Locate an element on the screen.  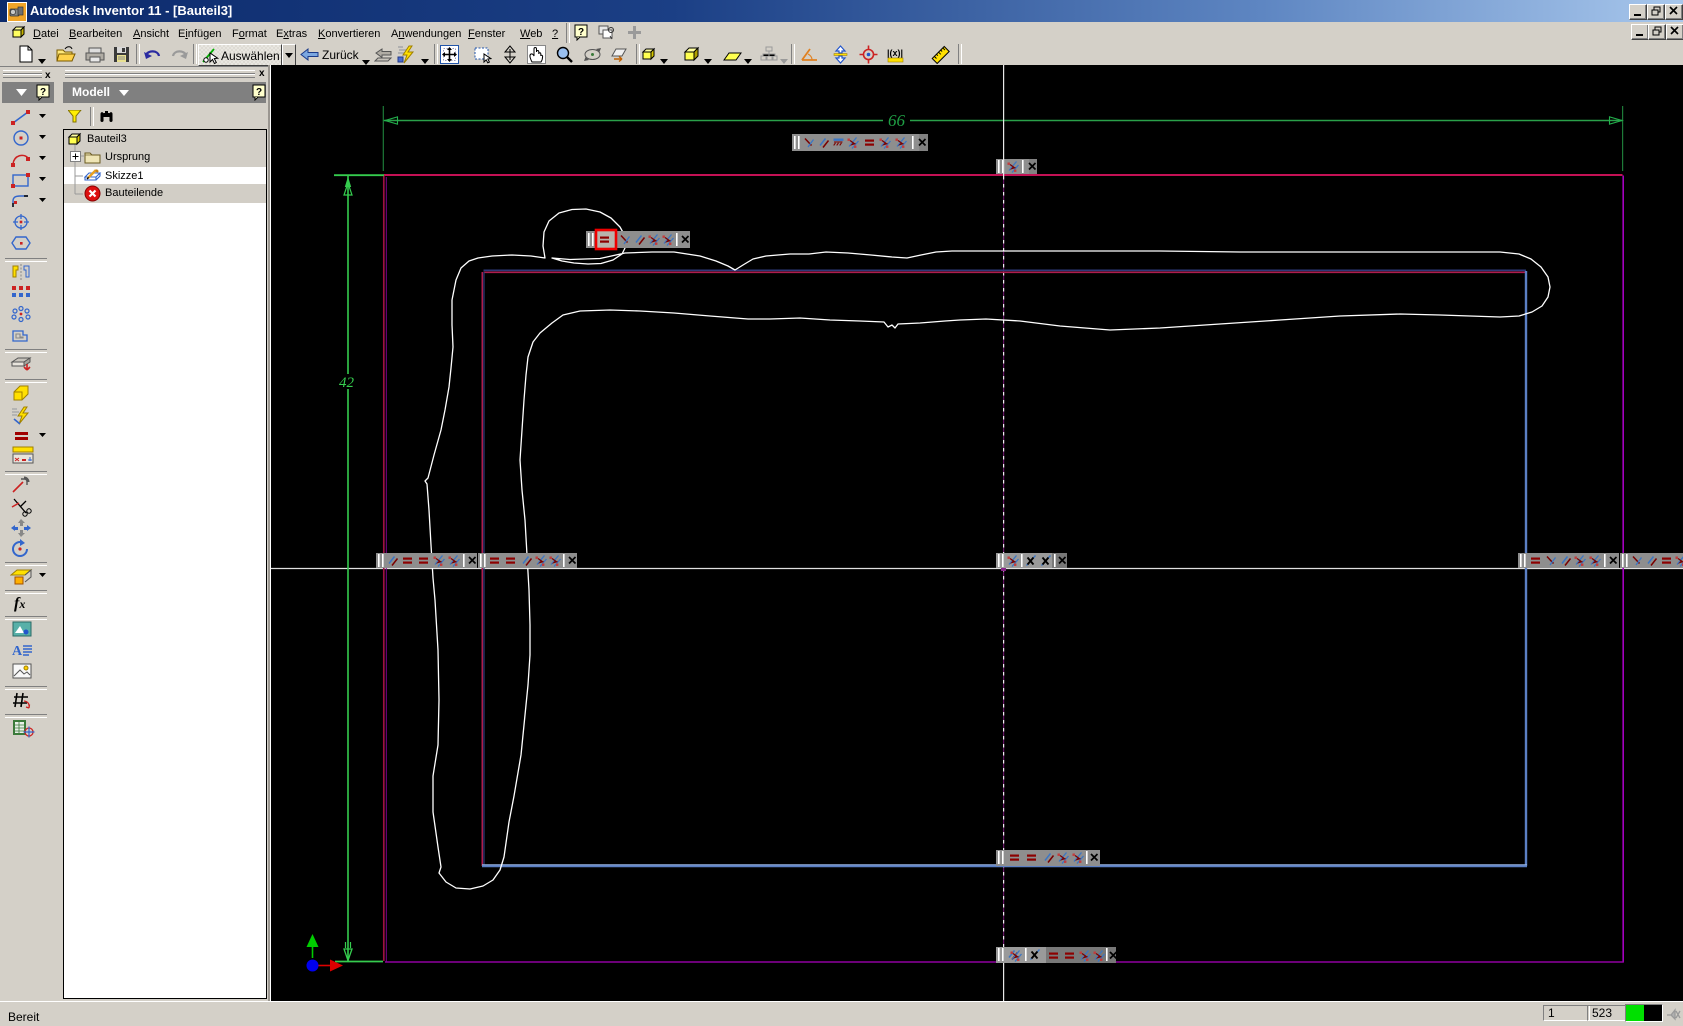
svg-text: 42 is located at coordinates (347, 383).